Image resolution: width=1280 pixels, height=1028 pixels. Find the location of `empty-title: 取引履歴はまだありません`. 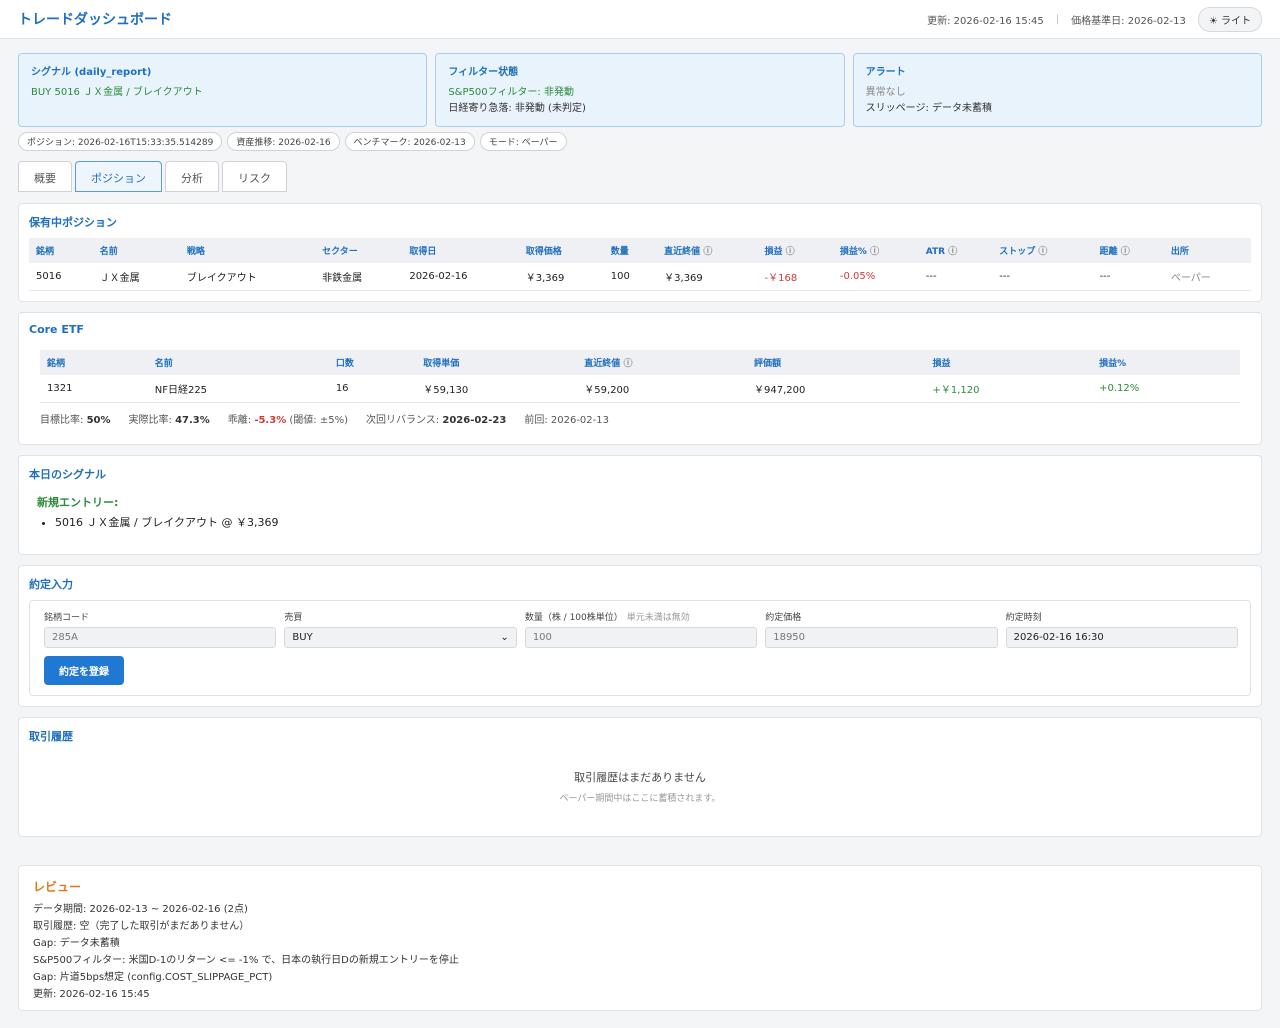

empty-title: 取引履歴はまだありません is located at coordinates (640, 777).